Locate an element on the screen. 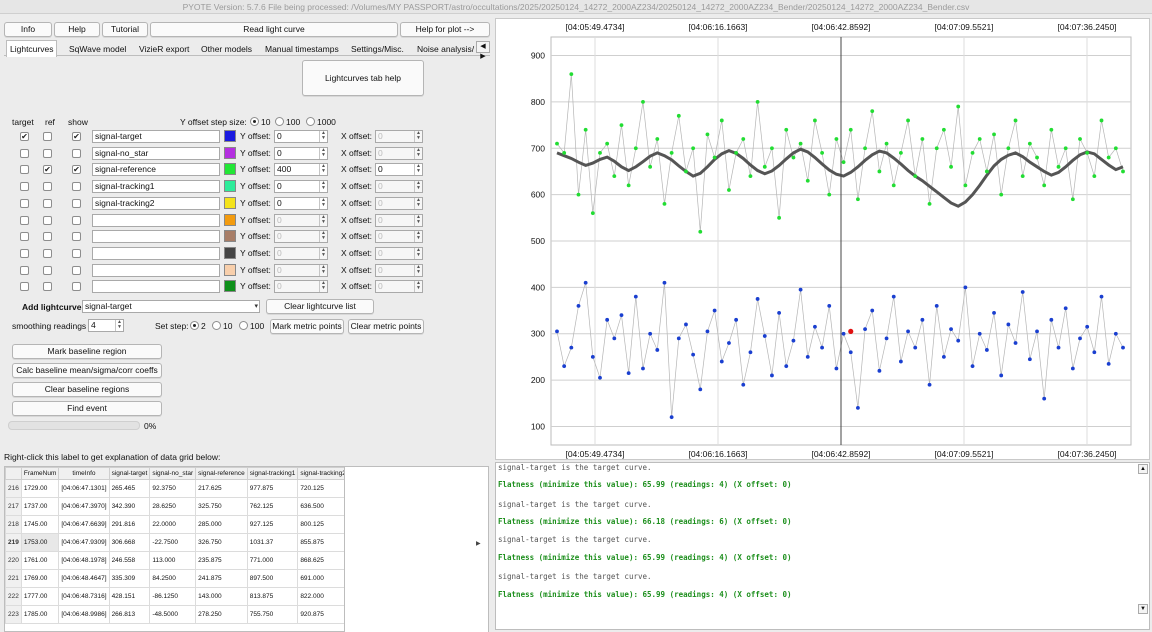 The width and height of the screenshot is (1152, 632). row-4-color-swatch is located at coordinates (230, 203).